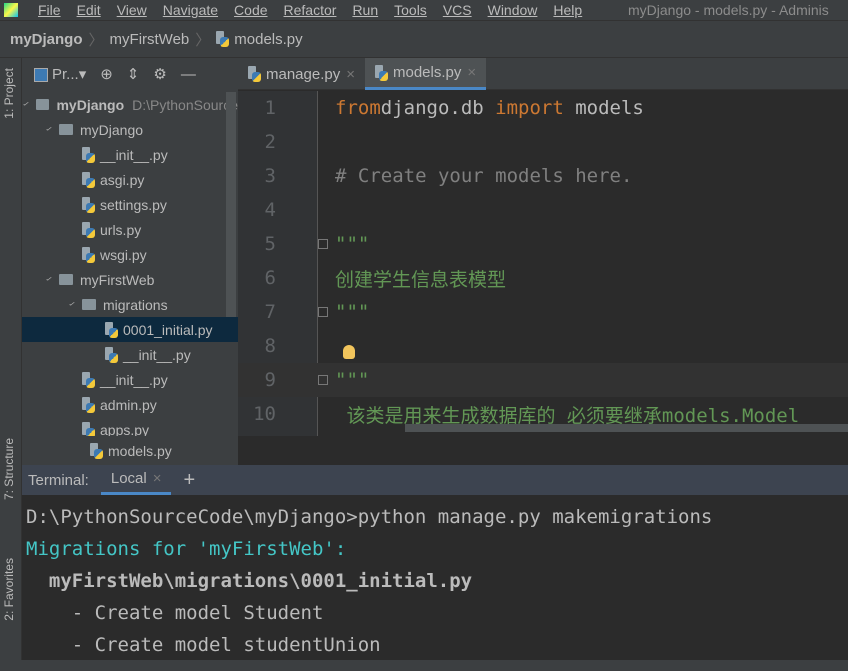 This screenshot has width=848, height=671. Describe the element at coordinates (41, 75) in the screenshot. I see `panel-icon` at that location.